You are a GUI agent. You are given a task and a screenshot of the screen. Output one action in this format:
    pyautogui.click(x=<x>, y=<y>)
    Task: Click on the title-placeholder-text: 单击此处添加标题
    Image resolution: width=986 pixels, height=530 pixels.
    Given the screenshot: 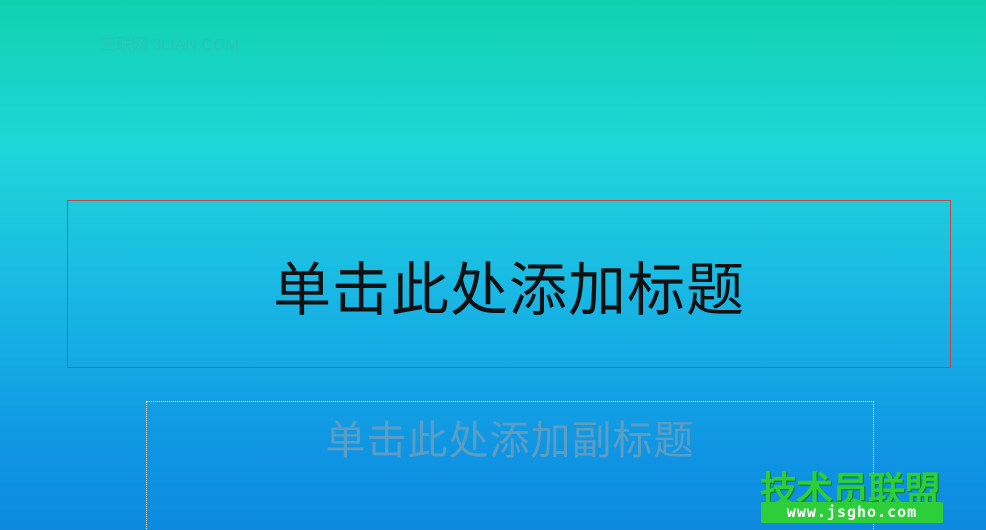 What is the action you would take?
    pyautogui.click(x=508, y=290)
    